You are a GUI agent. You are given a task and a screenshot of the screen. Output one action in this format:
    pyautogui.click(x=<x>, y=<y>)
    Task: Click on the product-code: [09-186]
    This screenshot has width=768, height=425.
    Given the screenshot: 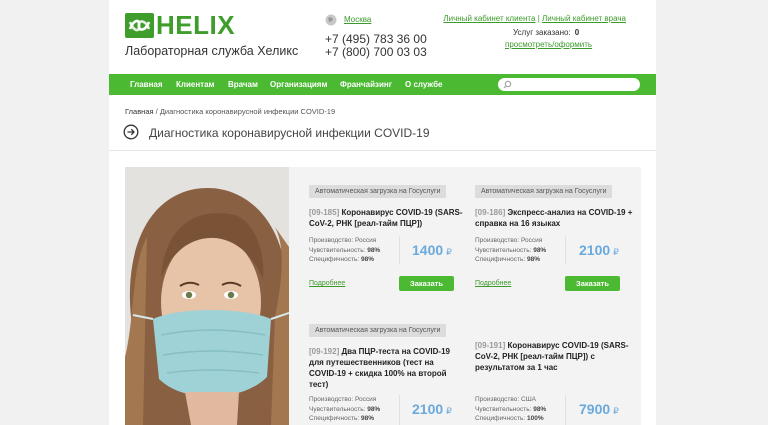 What is the action you would take?
    pyautogui.click(x=490, y=212)
    